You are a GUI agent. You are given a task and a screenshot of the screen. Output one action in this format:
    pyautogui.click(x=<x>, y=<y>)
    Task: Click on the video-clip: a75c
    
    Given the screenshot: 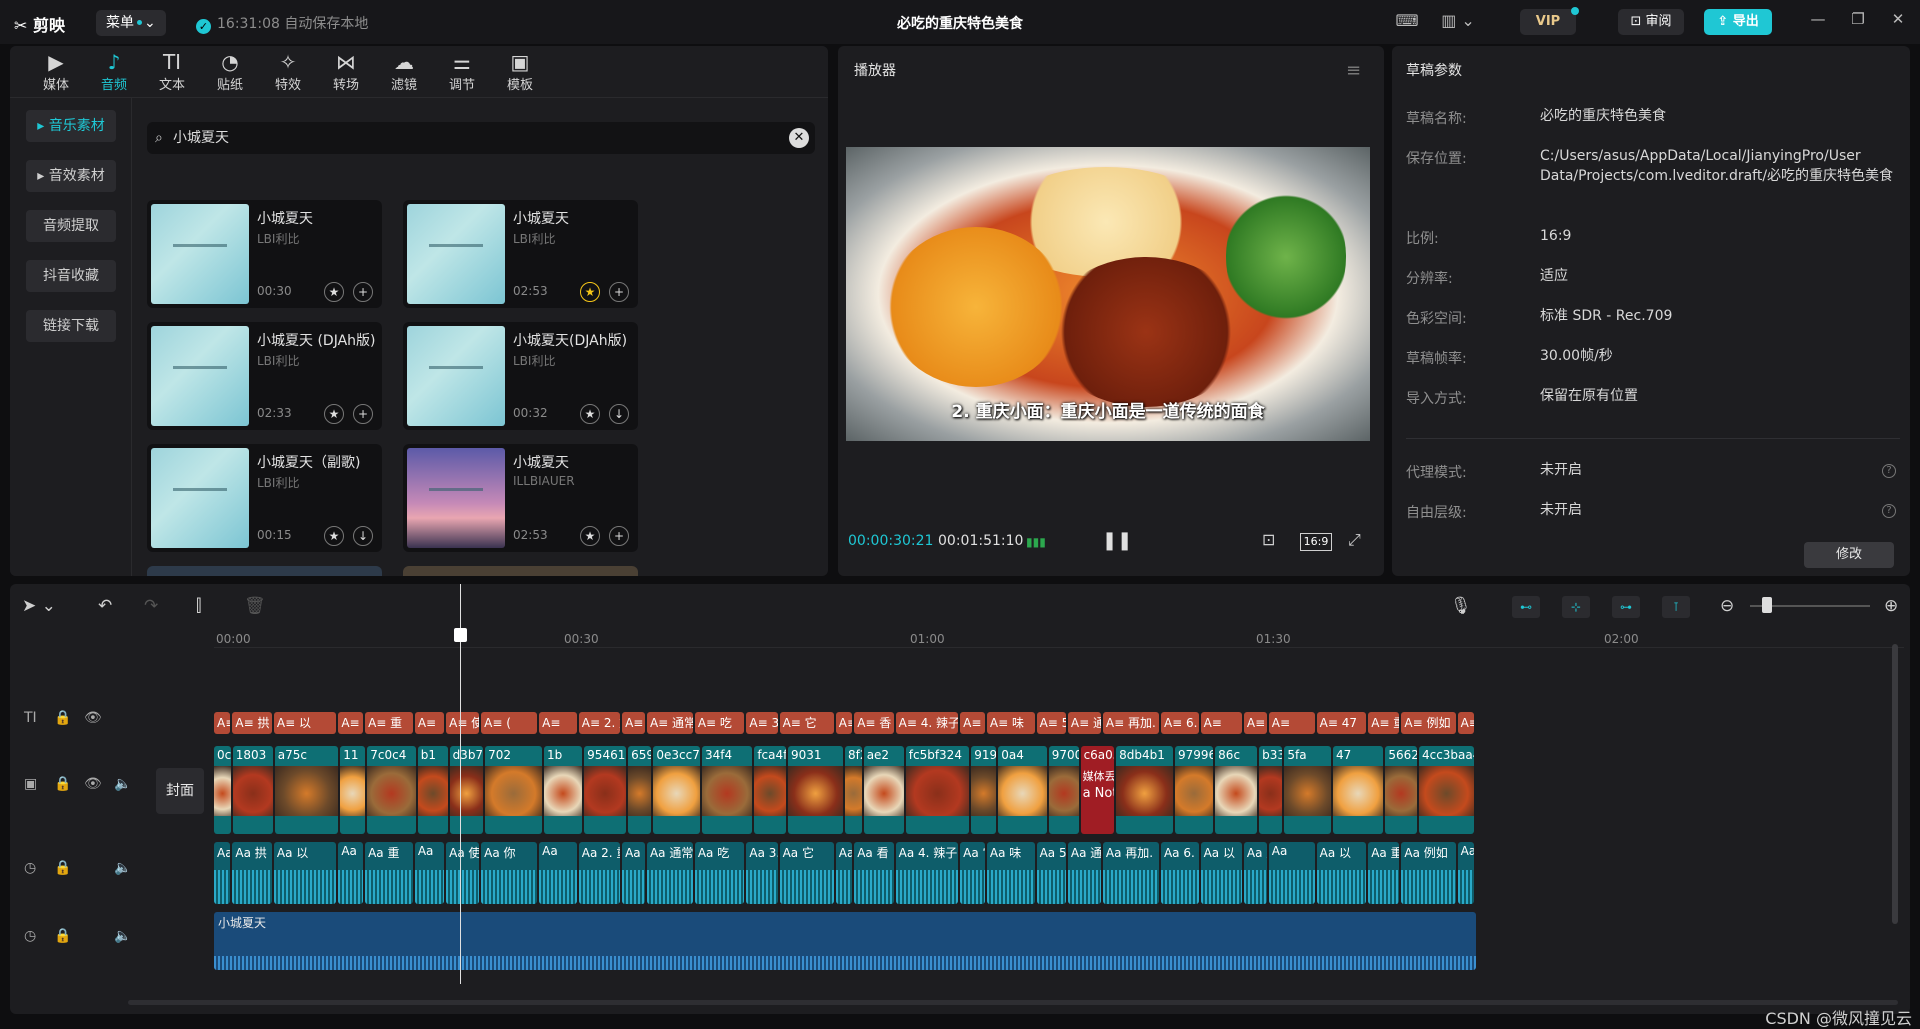 What is the action you would take?
    pyautogui.click(x=306, y=790)
    